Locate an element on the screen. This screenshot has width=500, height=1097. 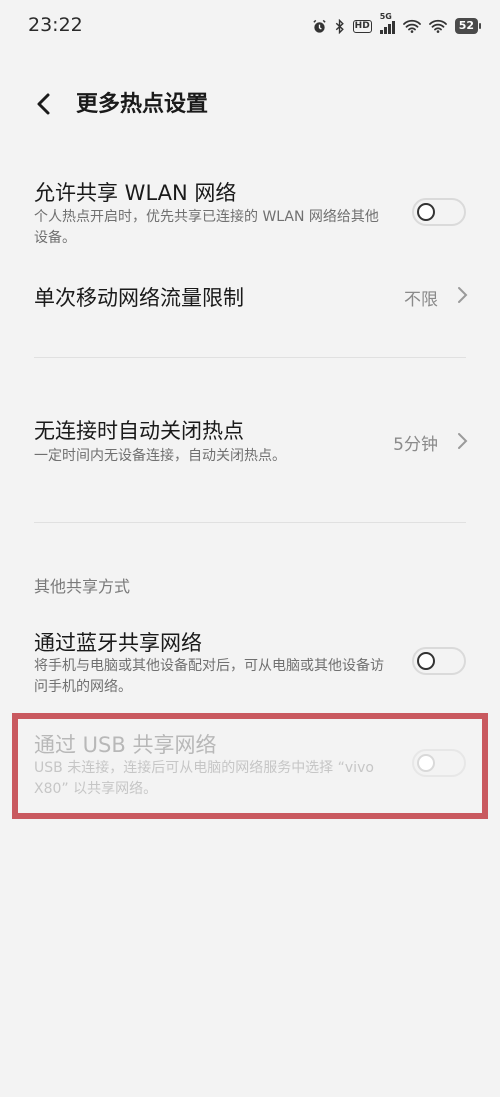
section-header: 其他共享方式 is located at coordinates (82, 586).